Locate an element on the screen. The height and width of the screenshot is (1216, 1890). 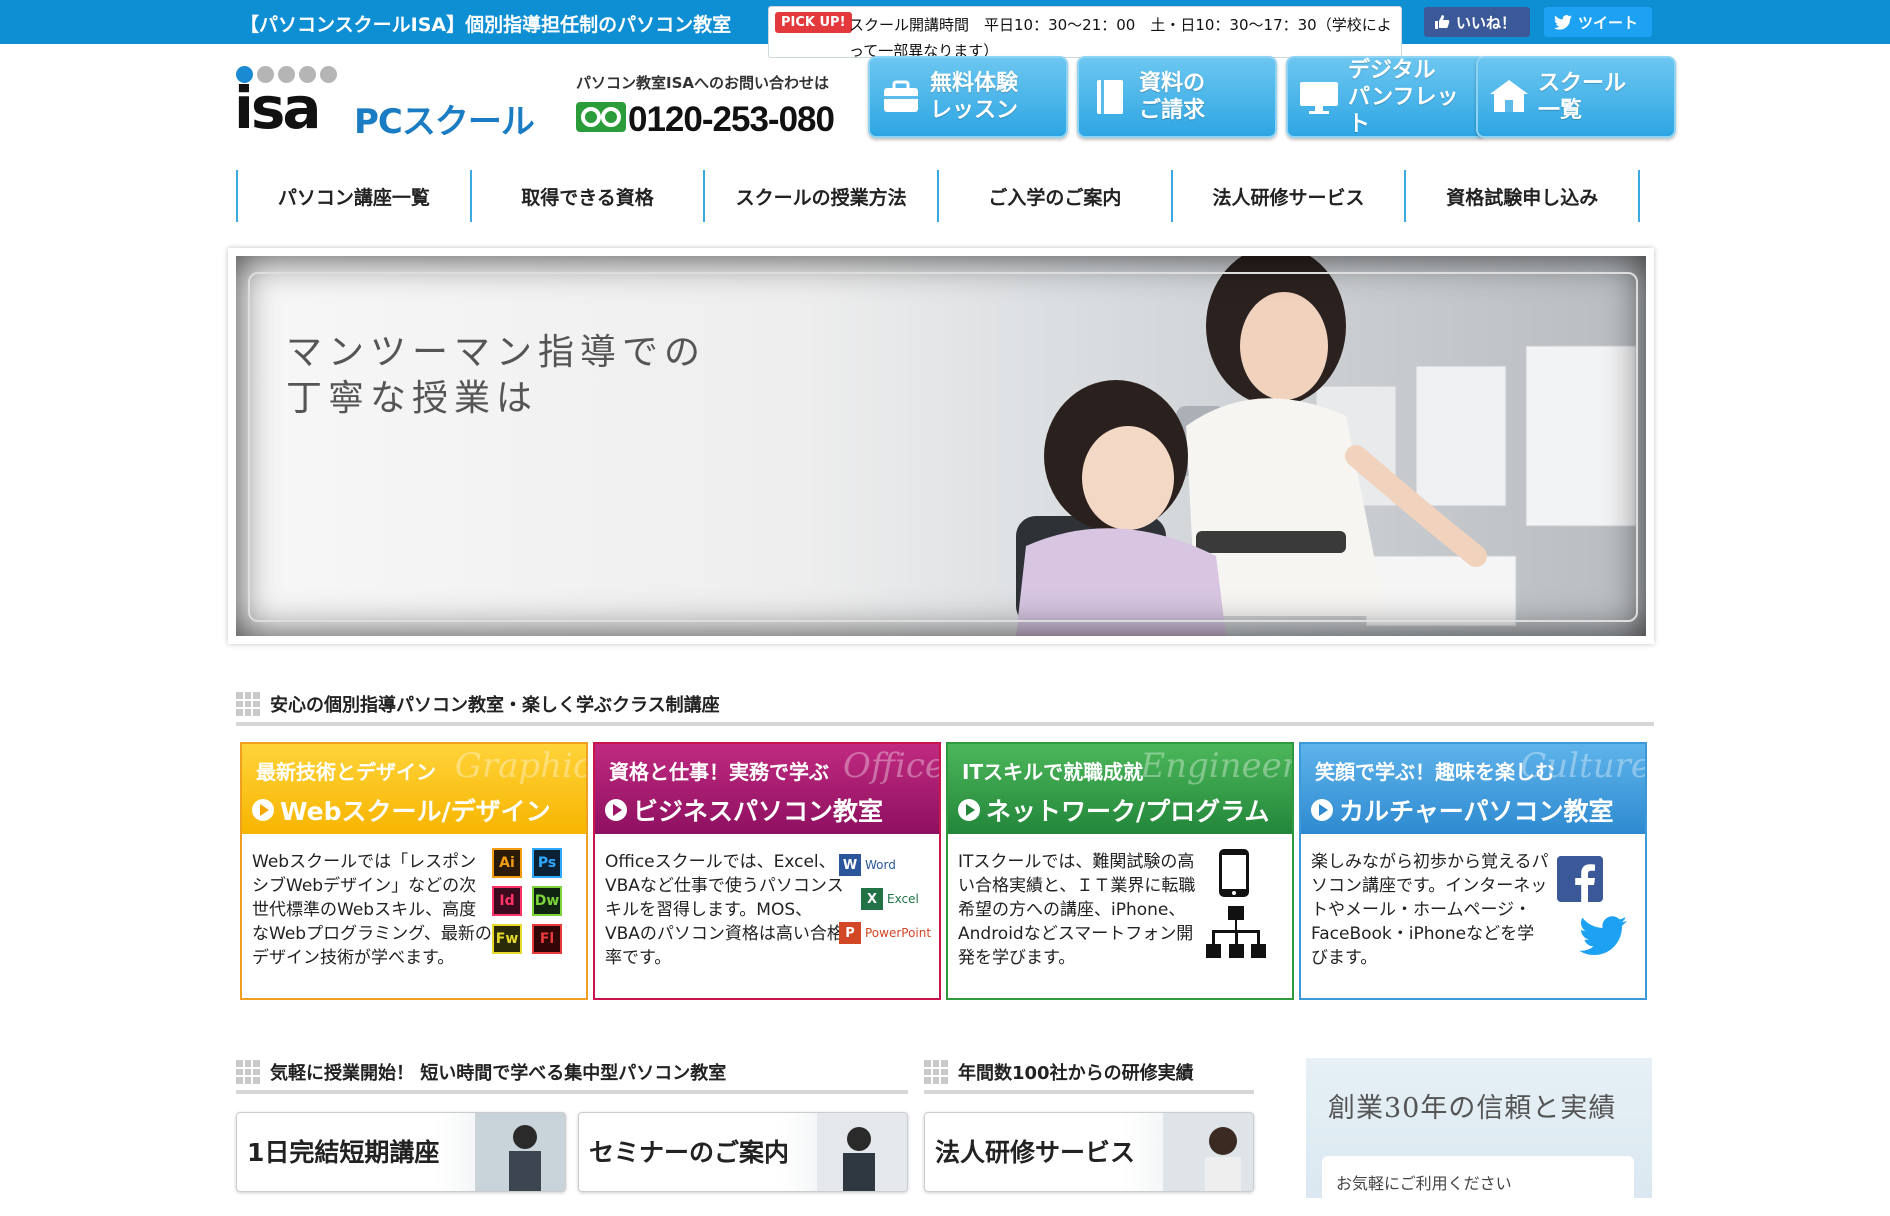
card-title: Webスクール/デザイン is located at coordinates (415, 811).